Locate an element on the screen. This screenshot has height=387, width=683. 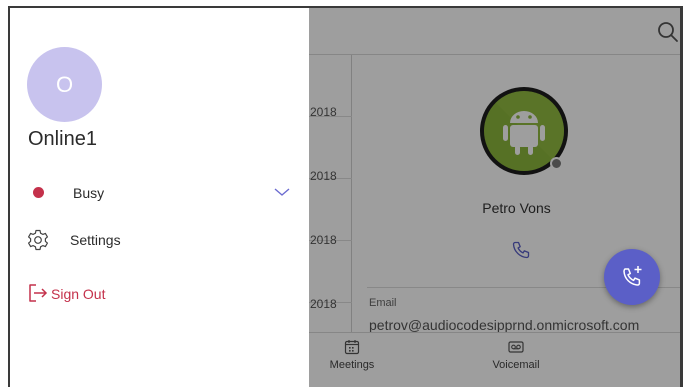
menu-item-settings: Settings is located at coordinates (159, 241).